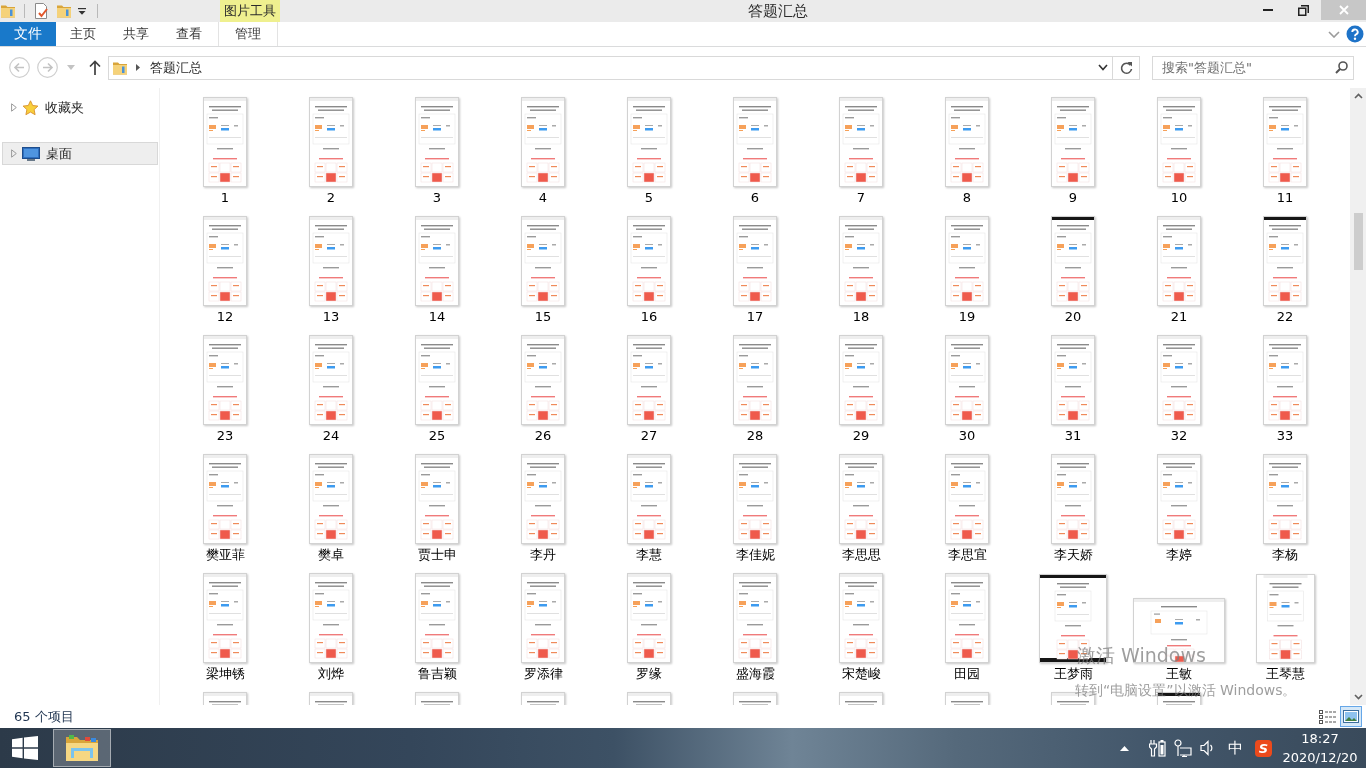  Describe the element at coordinates (1179, 674) in the screenshot. I see `file-name: 王敏` at that location.